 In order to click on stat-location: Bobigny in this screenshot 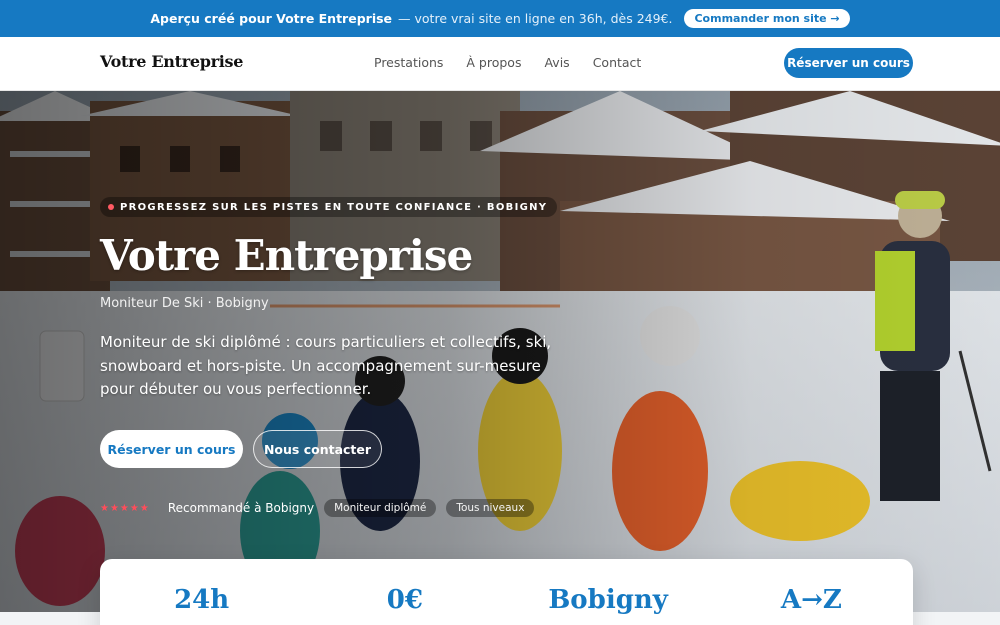, I will do `click(608, 600)`.